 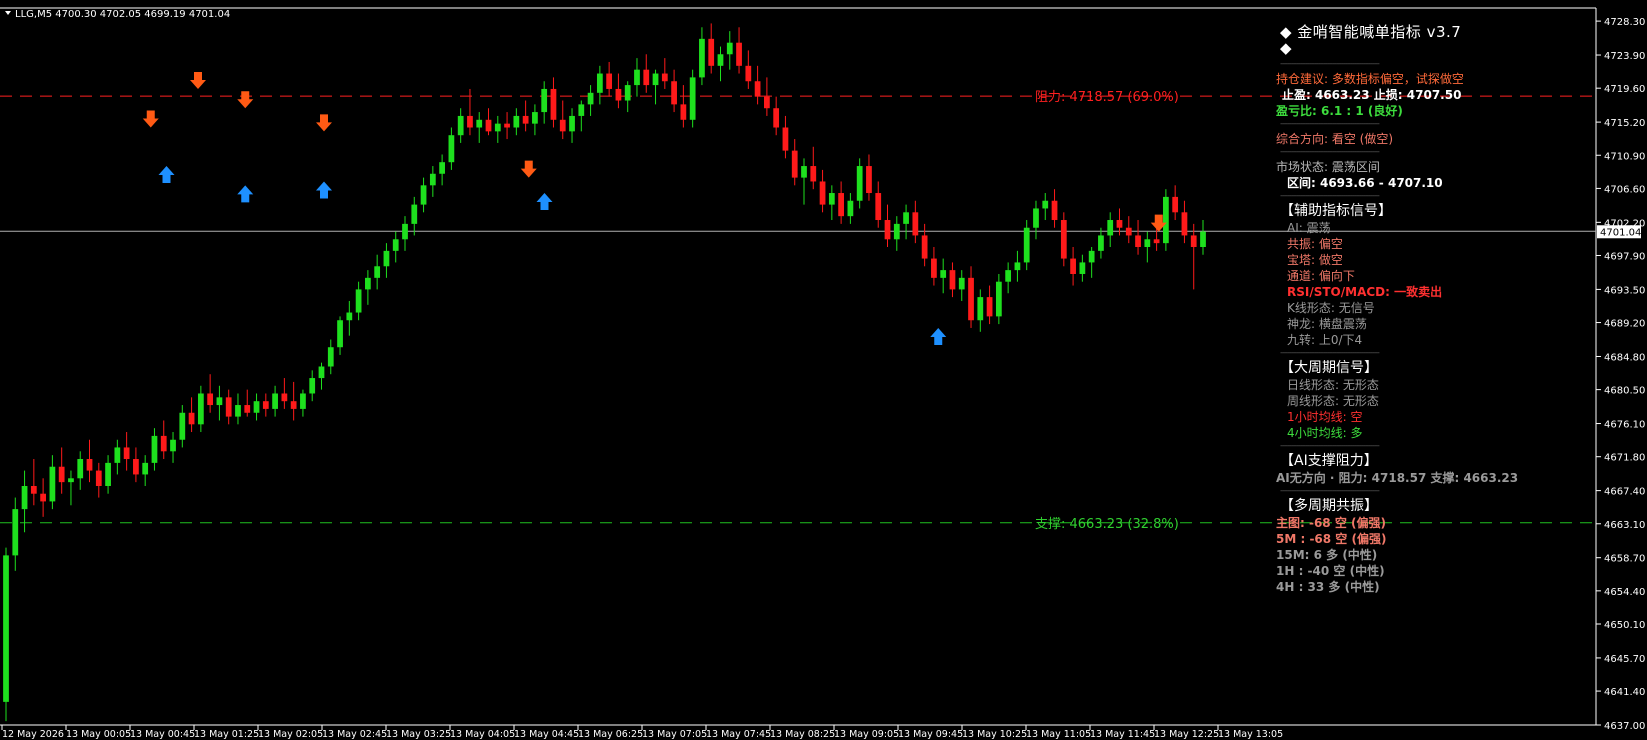 What do you see at coordinates (1328, 167) in the screenshot?
I see `market-state: 市场状态: 震荡区间` at bounding box center [1328, 167].